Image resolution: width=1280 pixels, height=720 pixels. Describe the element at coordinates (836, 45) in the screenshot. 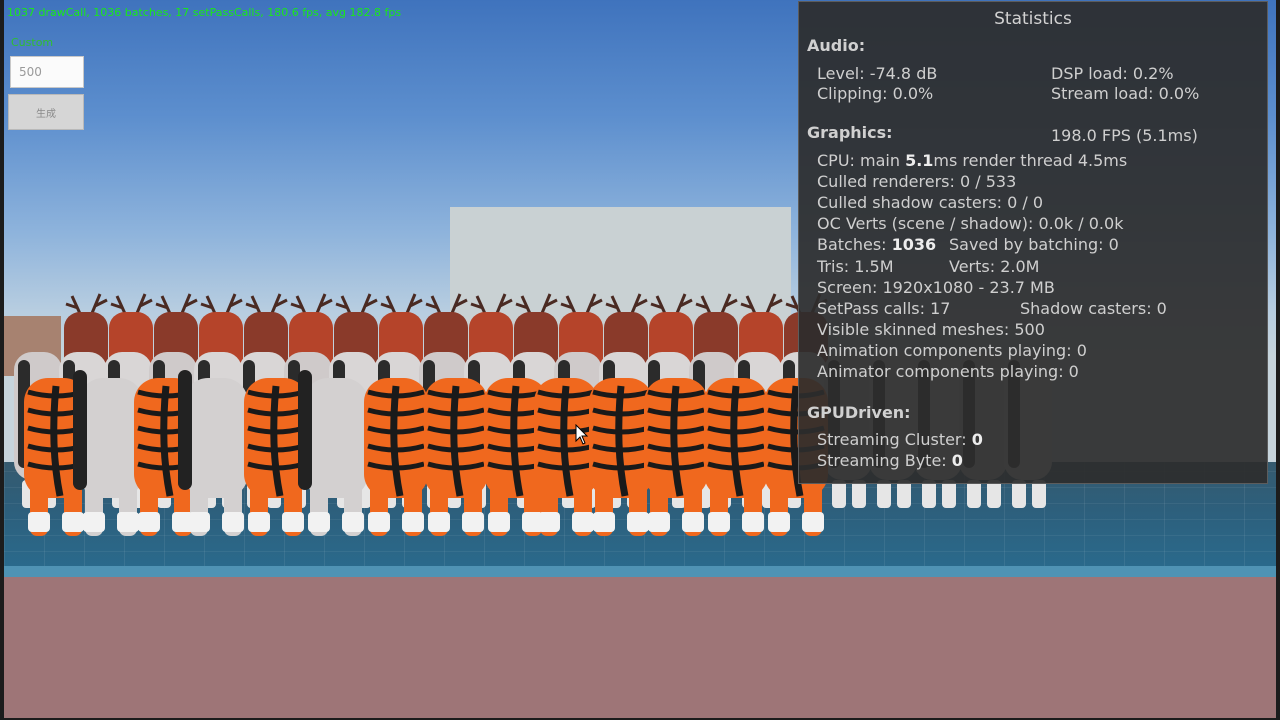

I see `audio-heading: Audio:` at that location.